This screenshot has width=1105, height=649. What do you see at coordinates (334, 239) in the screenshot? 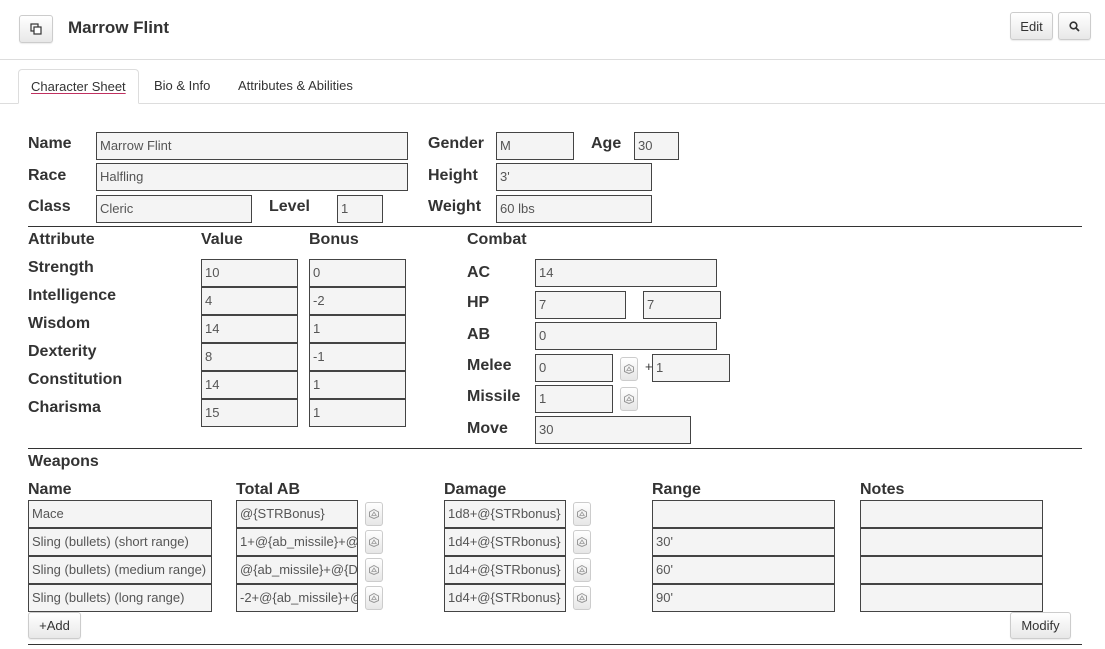
I see `bonus-header: Bonus` at bounding box center [334, 239].